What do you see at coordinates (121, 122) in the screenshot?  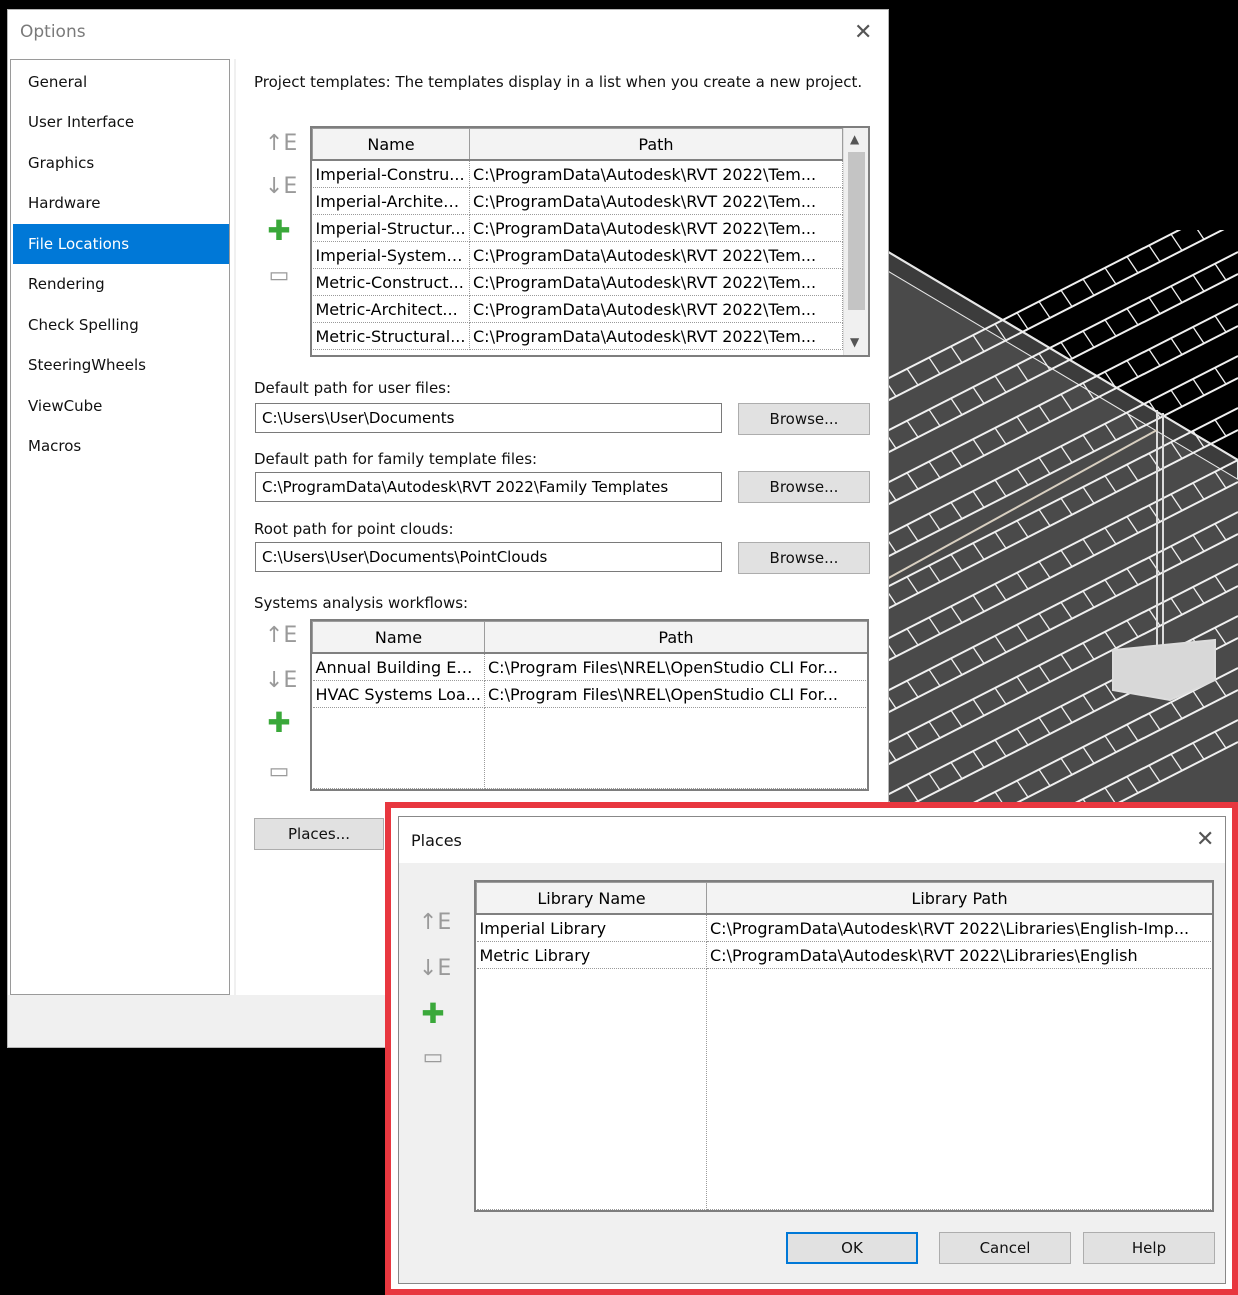 I see `nav-item-user-interface: User Interface` at bounding box center [121, 122].